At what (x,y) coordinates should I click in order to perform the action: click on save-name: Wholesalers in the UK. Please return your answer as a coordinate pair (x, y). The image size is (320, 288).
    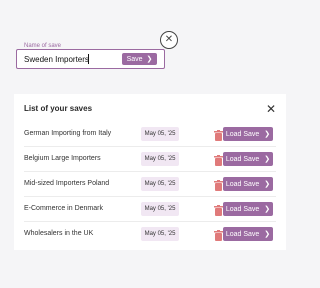
    Looking at the image, I should click on (59, 233).